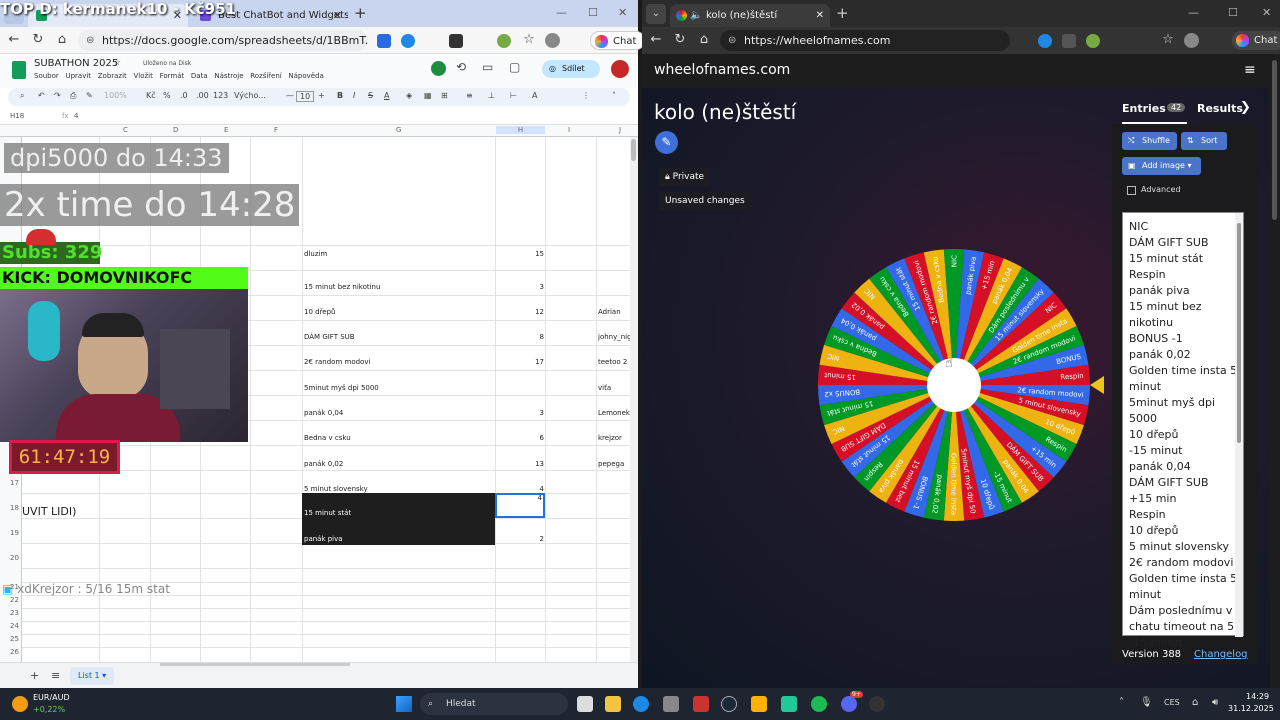 The image size is (1280, 720). I want to click on spotify-icon, so click(819, 704).